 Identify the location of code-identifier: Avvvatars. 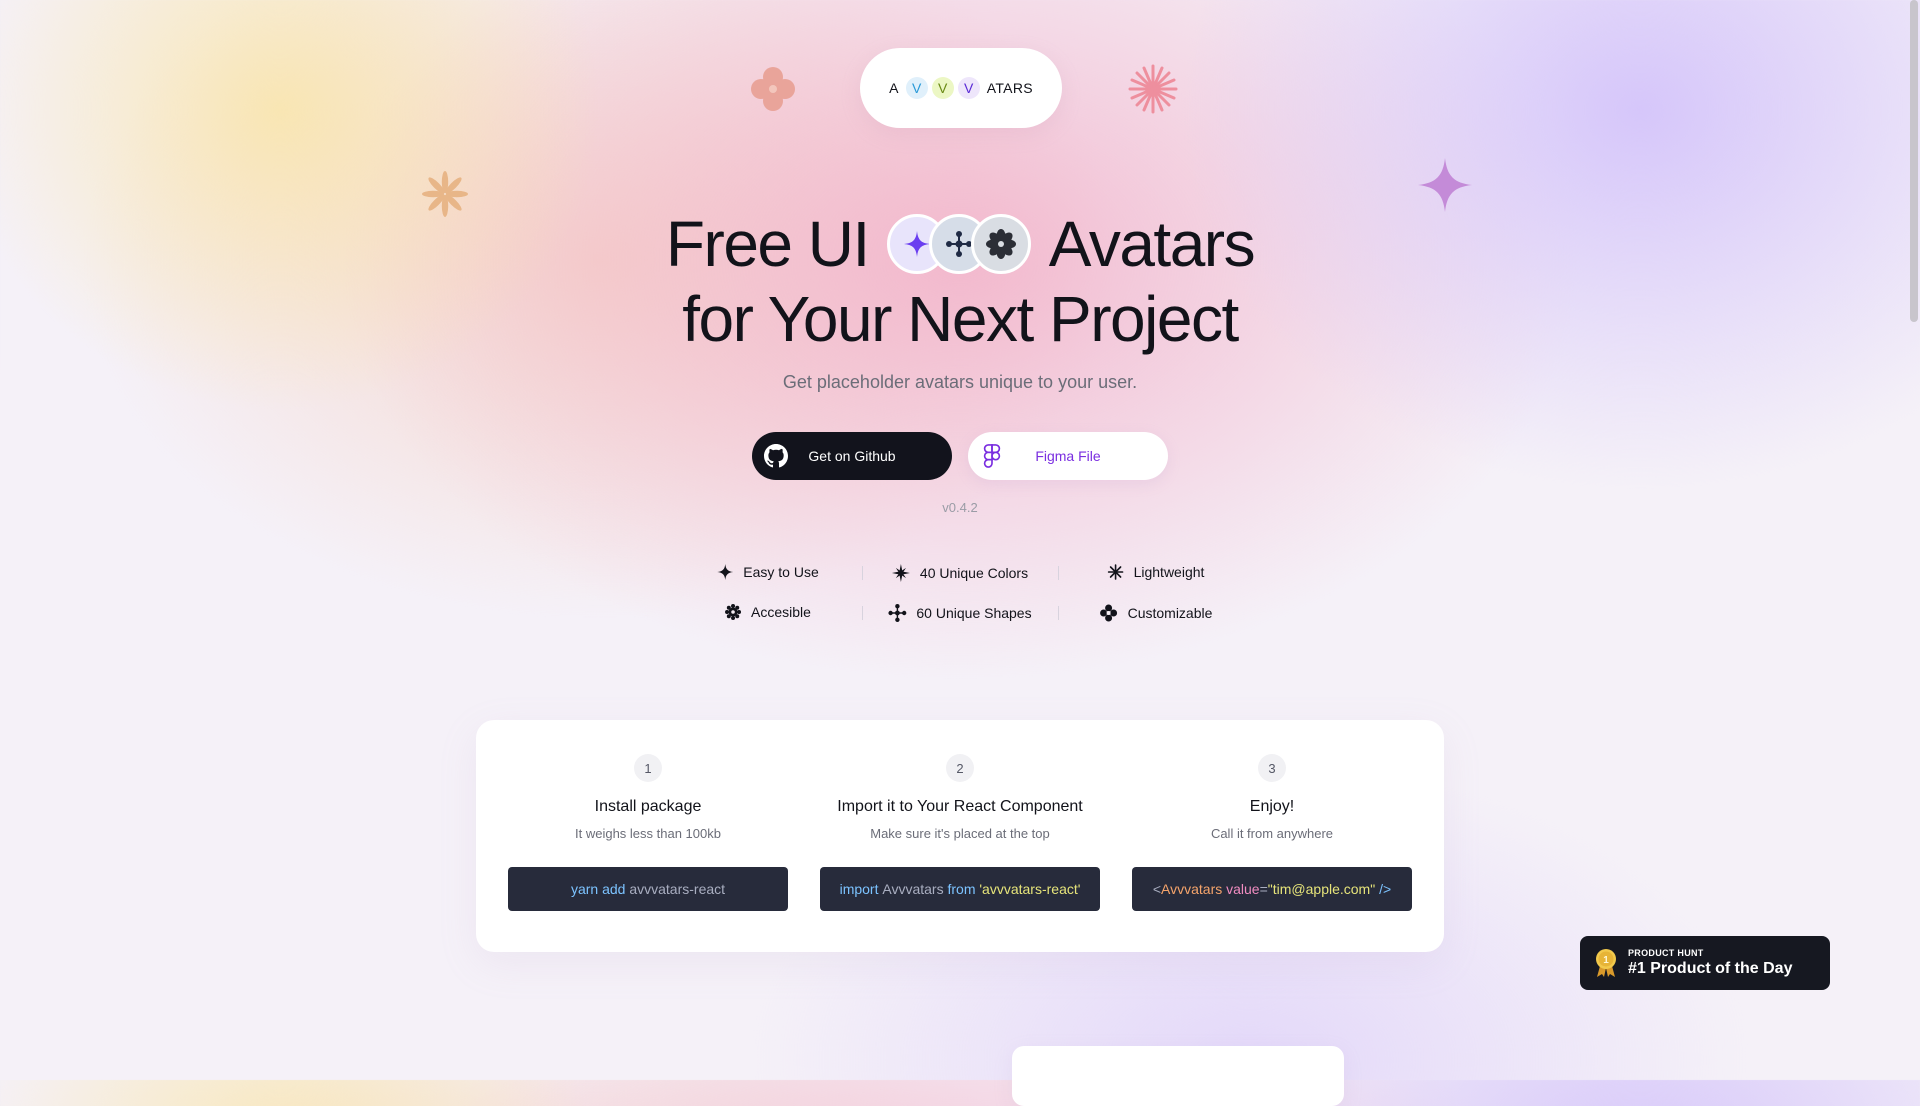
(913, 889).